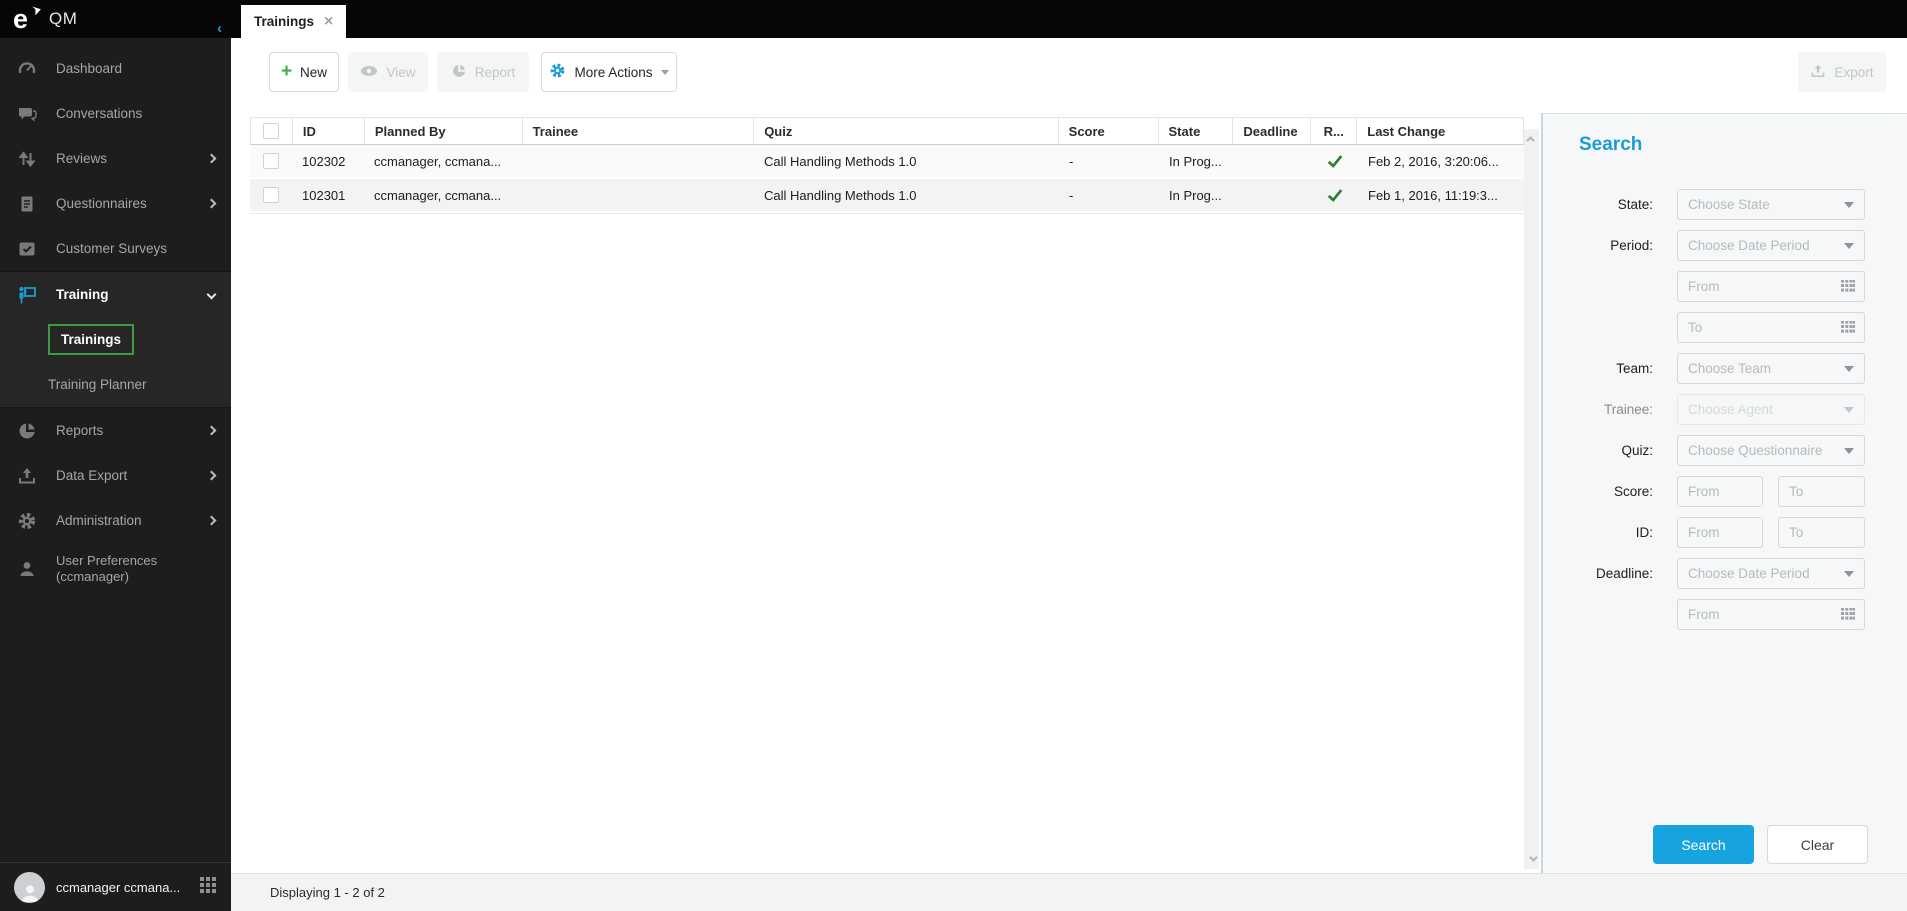  I want to click on search-row-quiz: Quiz: Choose Questionnaire, so click(1725, 450).